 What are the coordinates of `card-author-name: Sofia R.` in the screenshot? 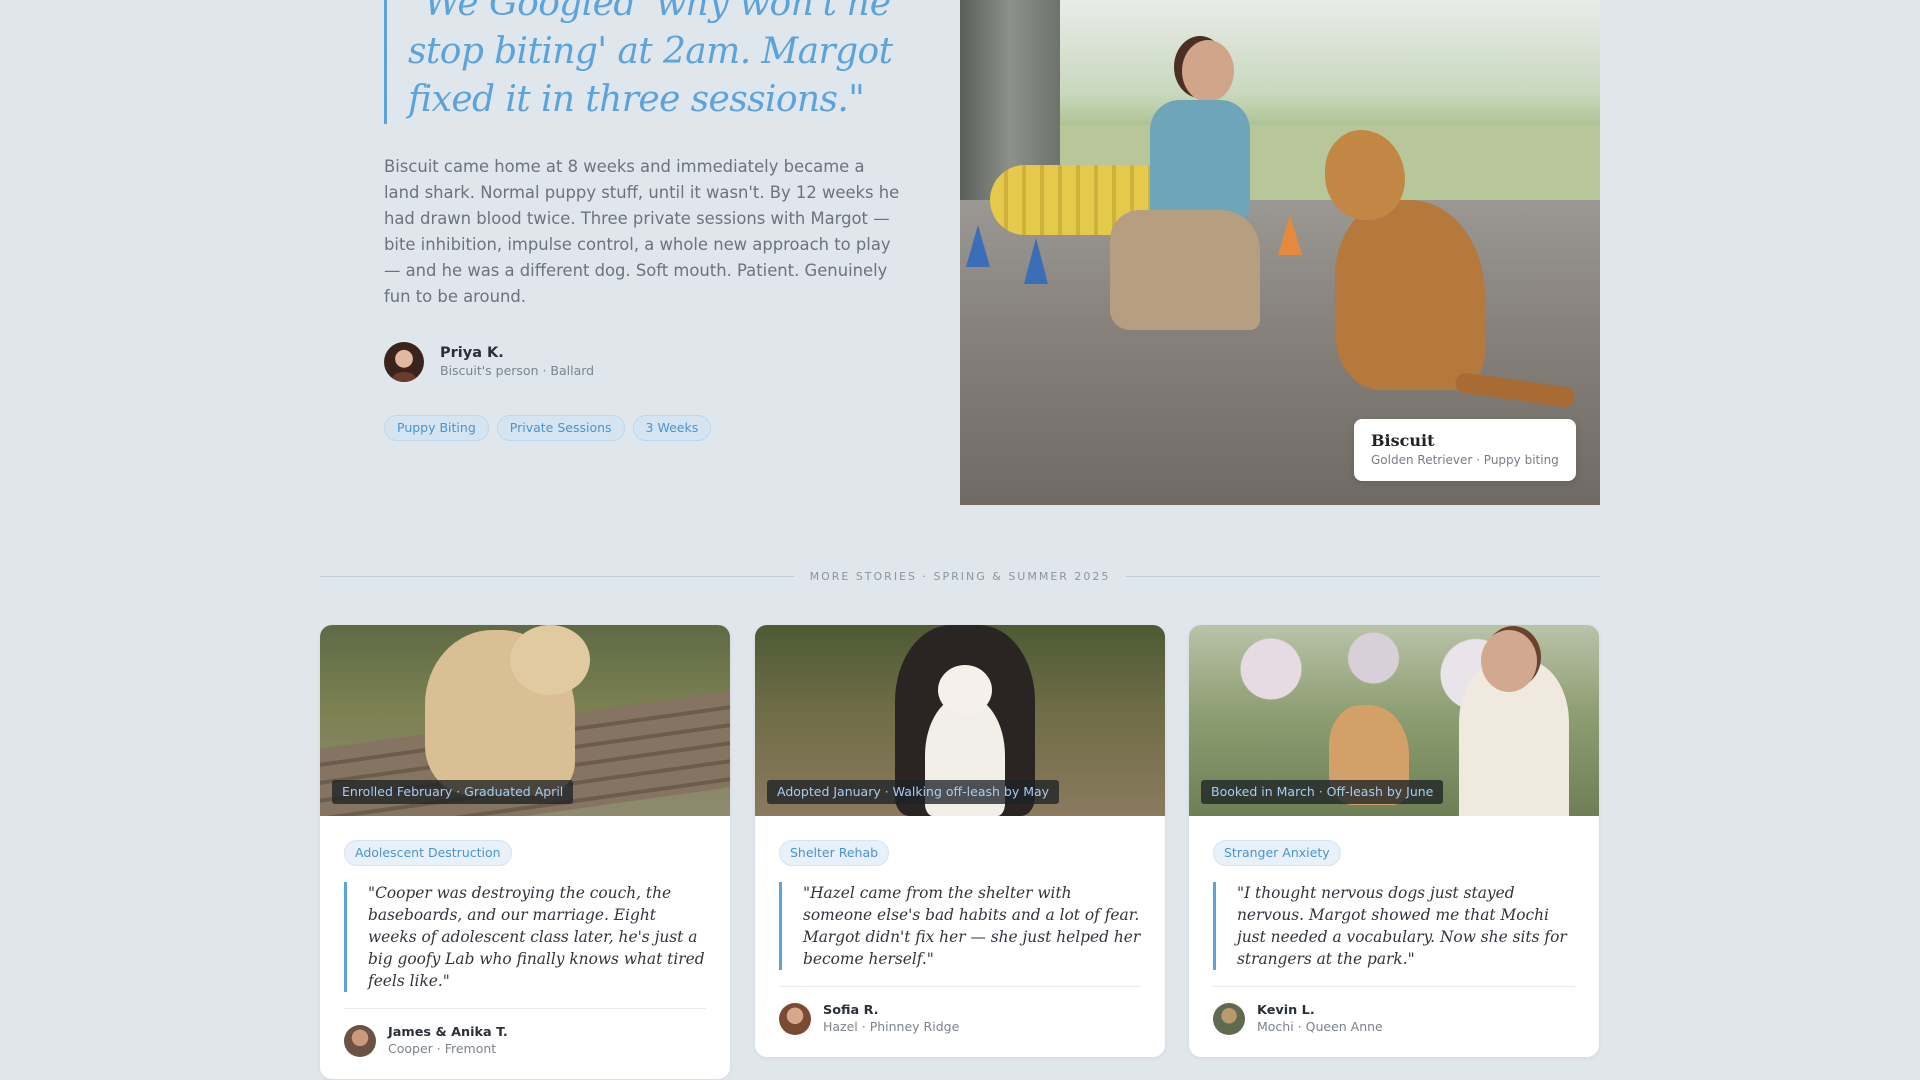 It's located at (851, 1010).